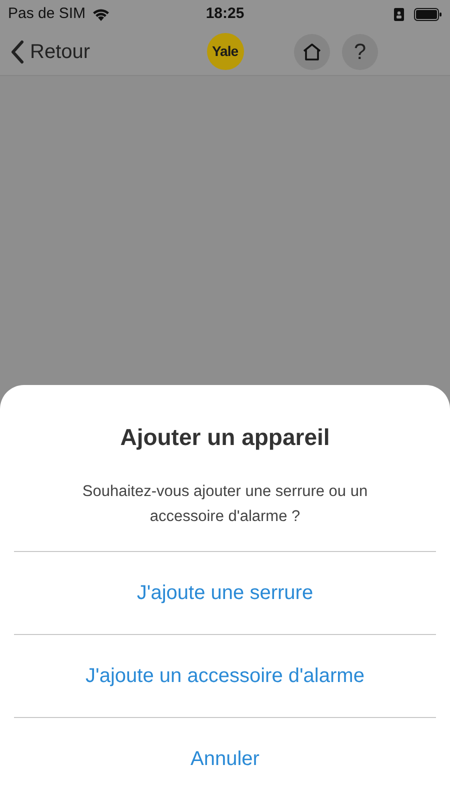  Describe the element at coordinates (47, 14) in the screenshot. I see `carrier-label: Pas de SIM` at that location.